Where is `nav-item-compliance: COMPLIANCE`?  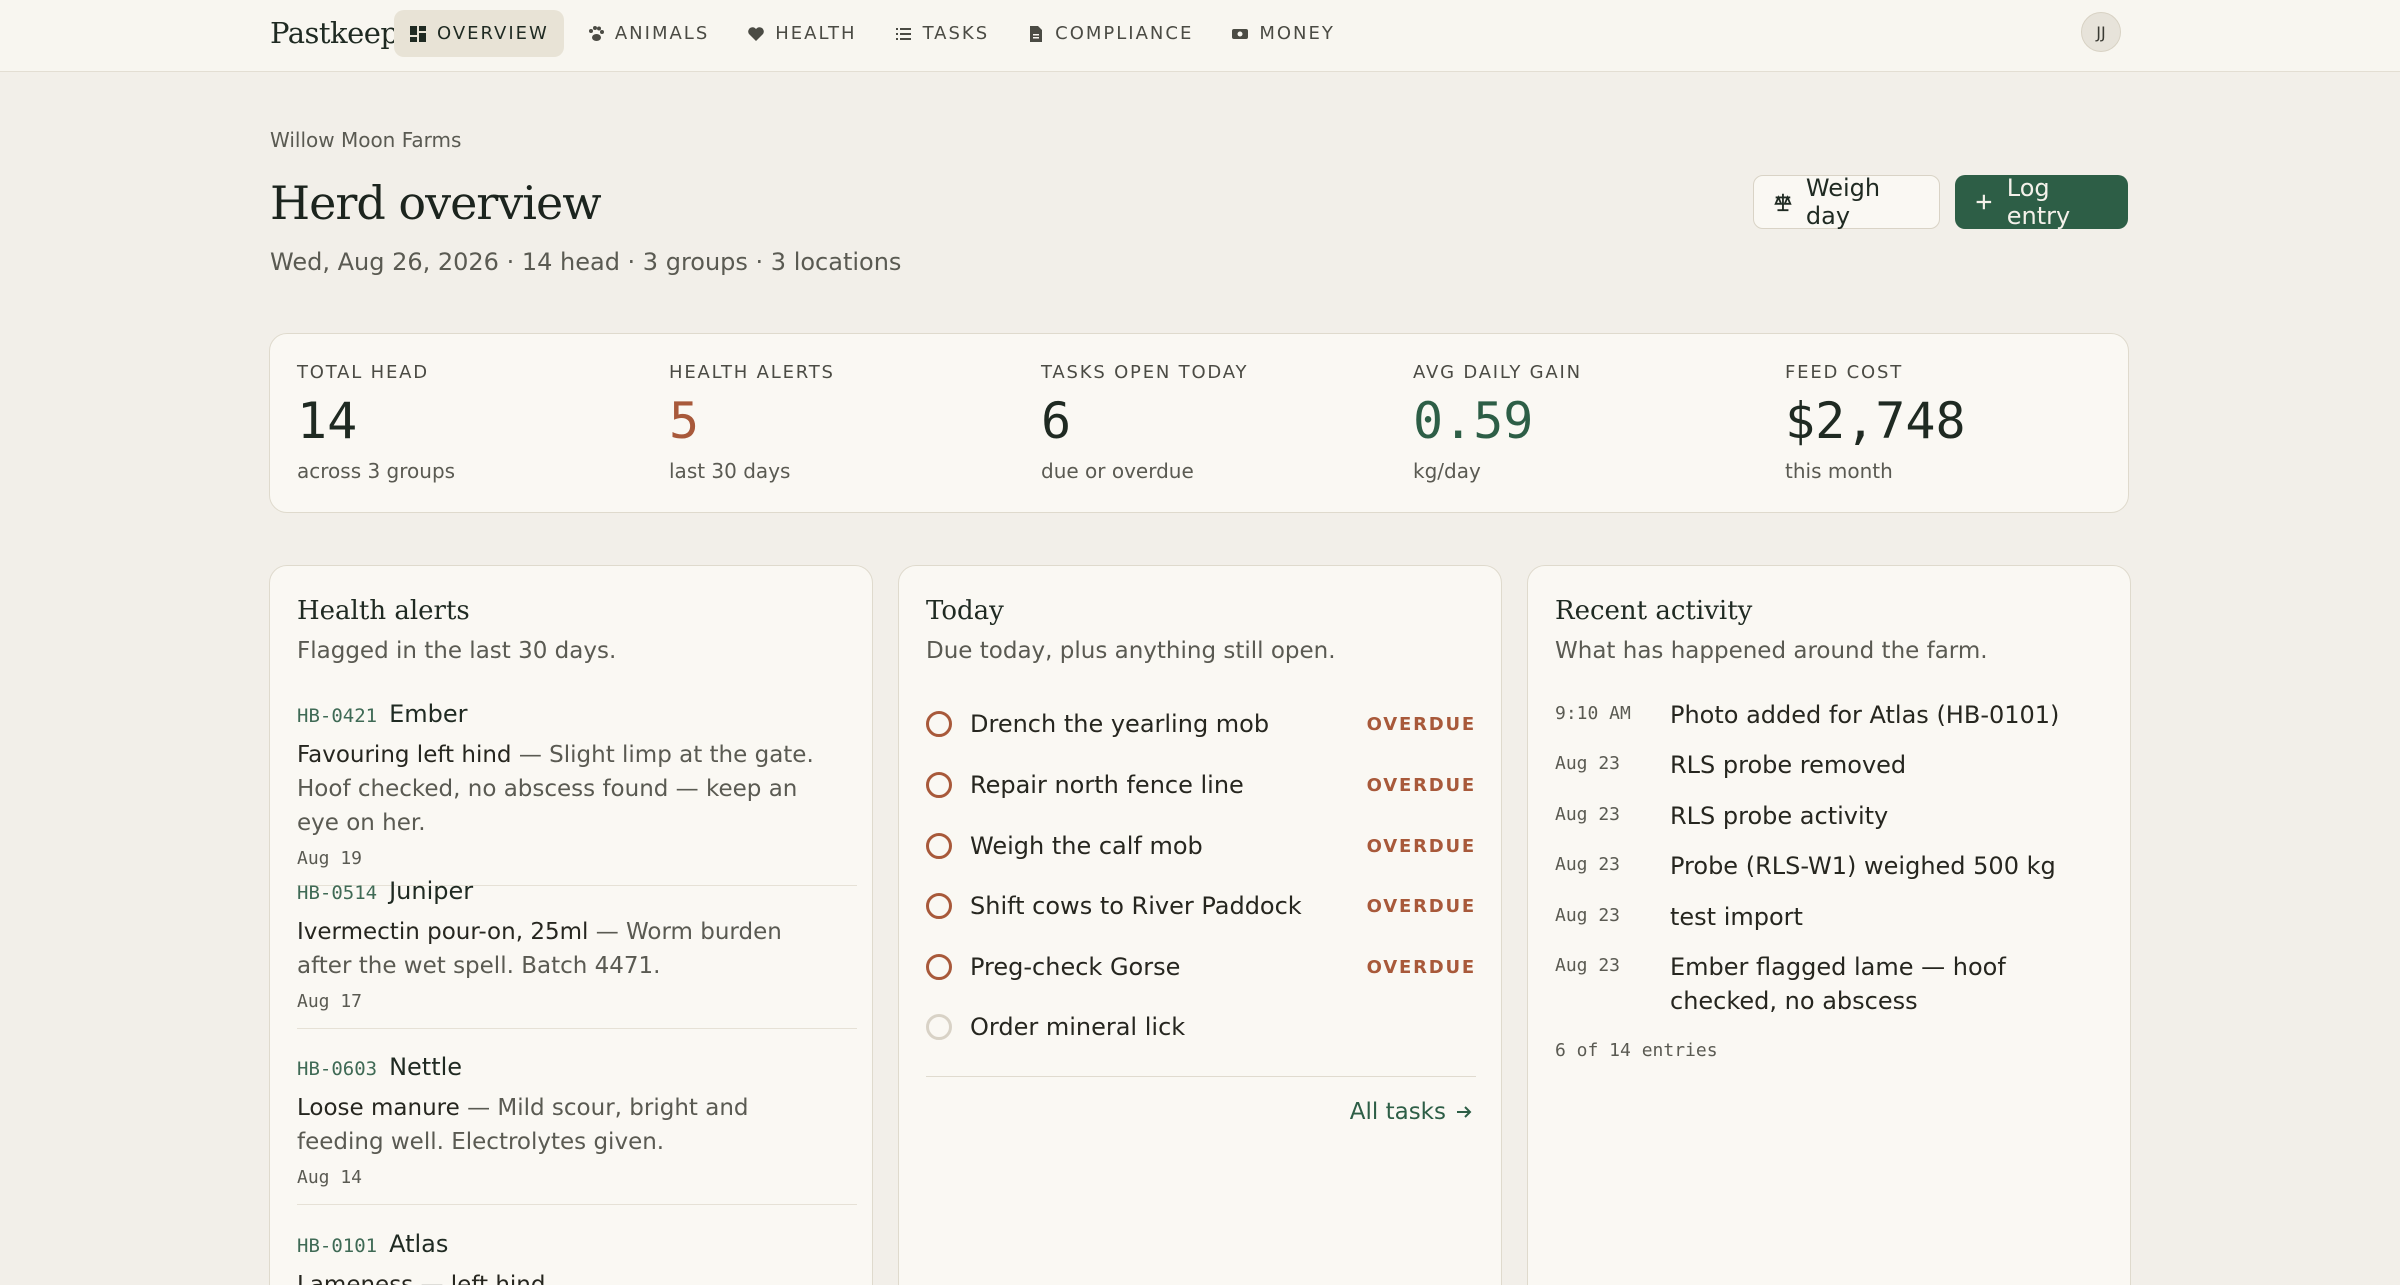 nav-item-compliance: COMPLIANCE is located at coordinates (1110, 33).